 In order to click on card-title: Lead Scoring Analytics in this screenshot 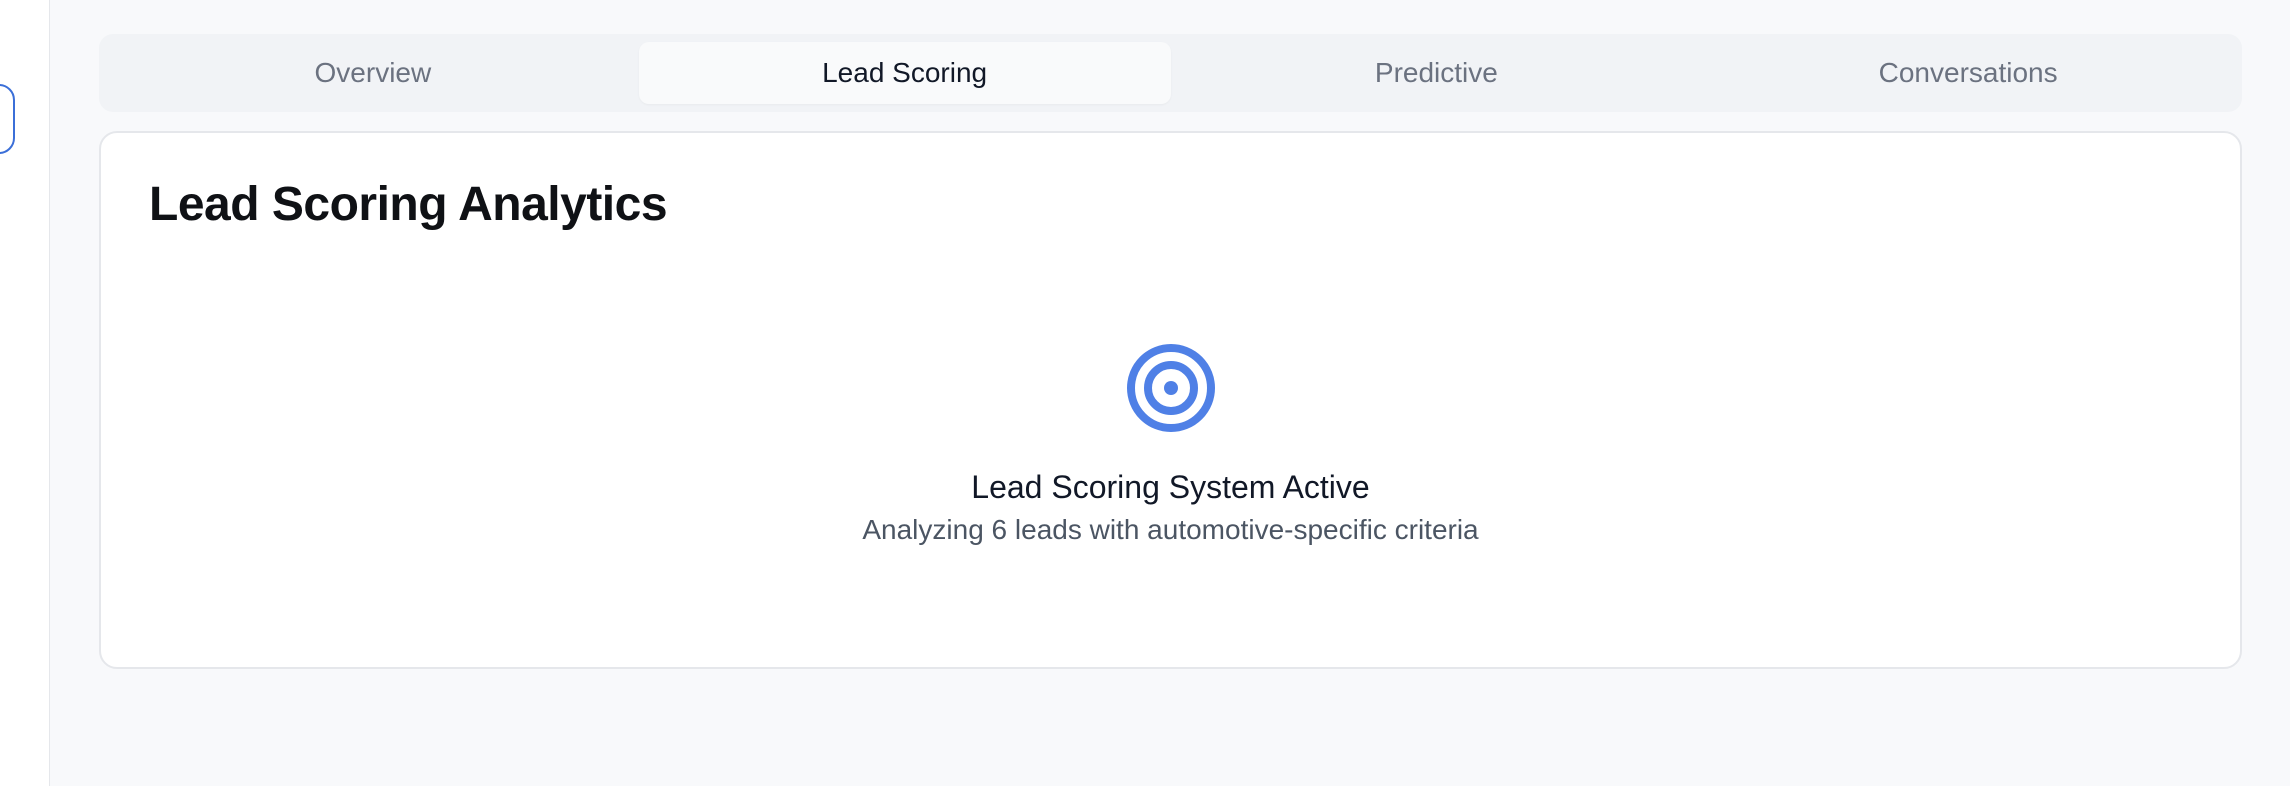, I will do `click(408, 204)`.